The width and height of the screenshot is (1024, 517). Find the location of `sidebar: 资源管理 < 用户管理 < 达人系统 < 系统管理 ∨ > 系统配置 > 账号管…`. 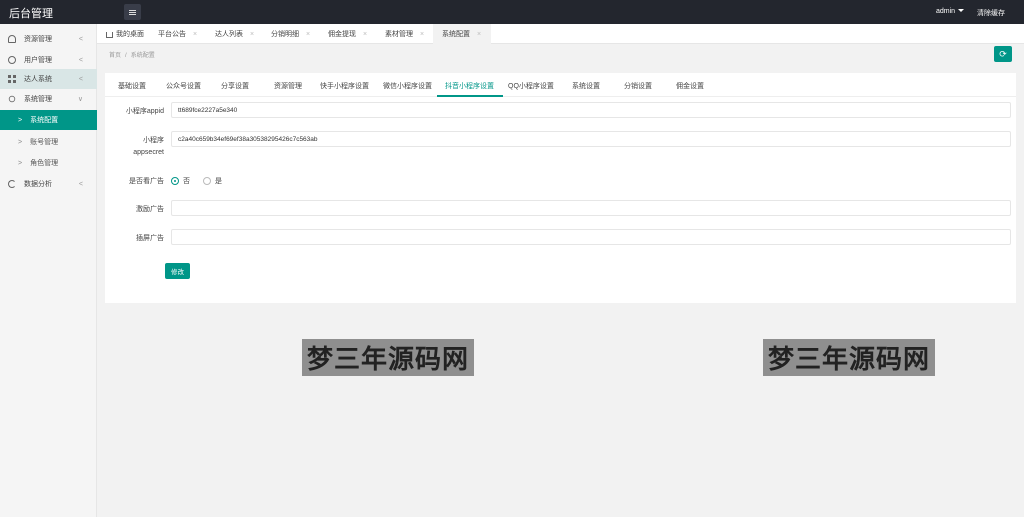

sidebar: 资源管理 < 用户管理 < 达人系统 < 系统管理 ∨ > 系统配置 > 账号管… is located at coordinates (48, 270).